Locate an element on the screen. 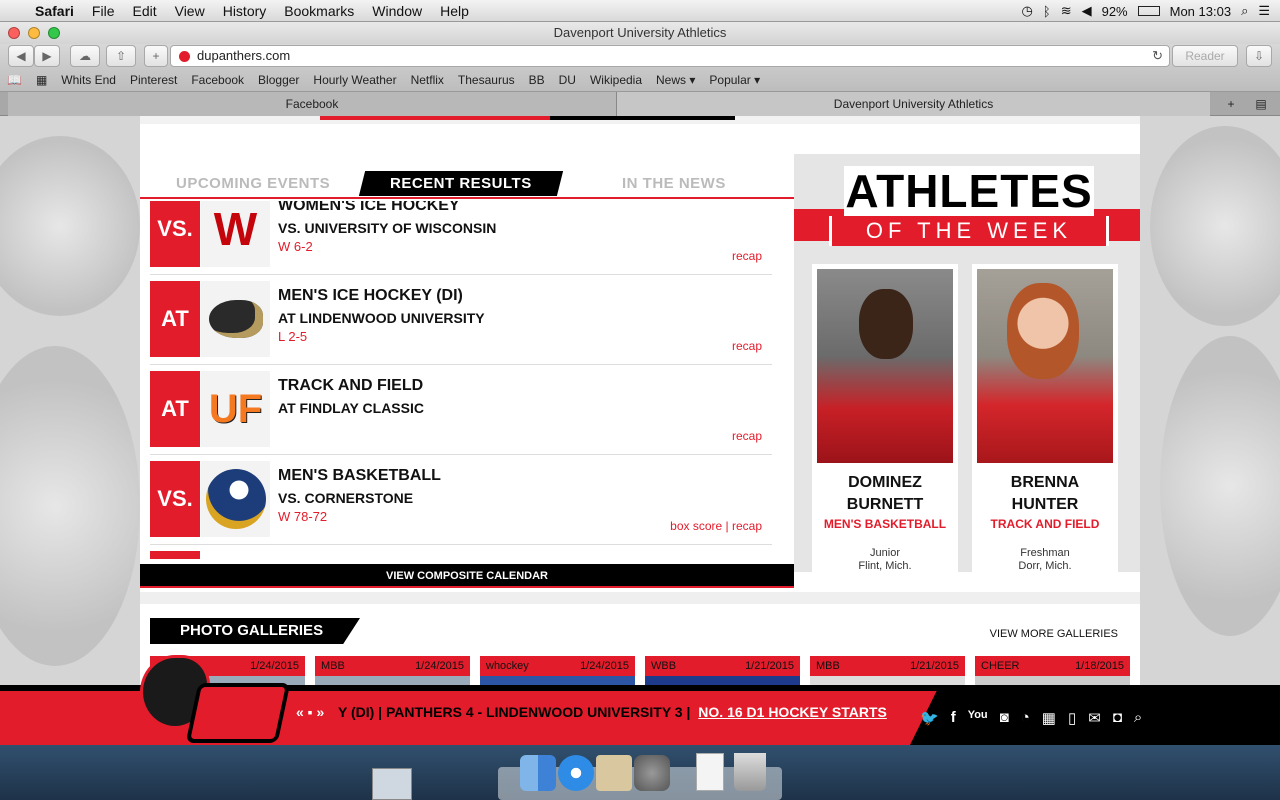 This screenshot has height=800, width=1280. view-more-galleries-link: VIEW MORE GALLERIES is located at coordinates (1054, 634).